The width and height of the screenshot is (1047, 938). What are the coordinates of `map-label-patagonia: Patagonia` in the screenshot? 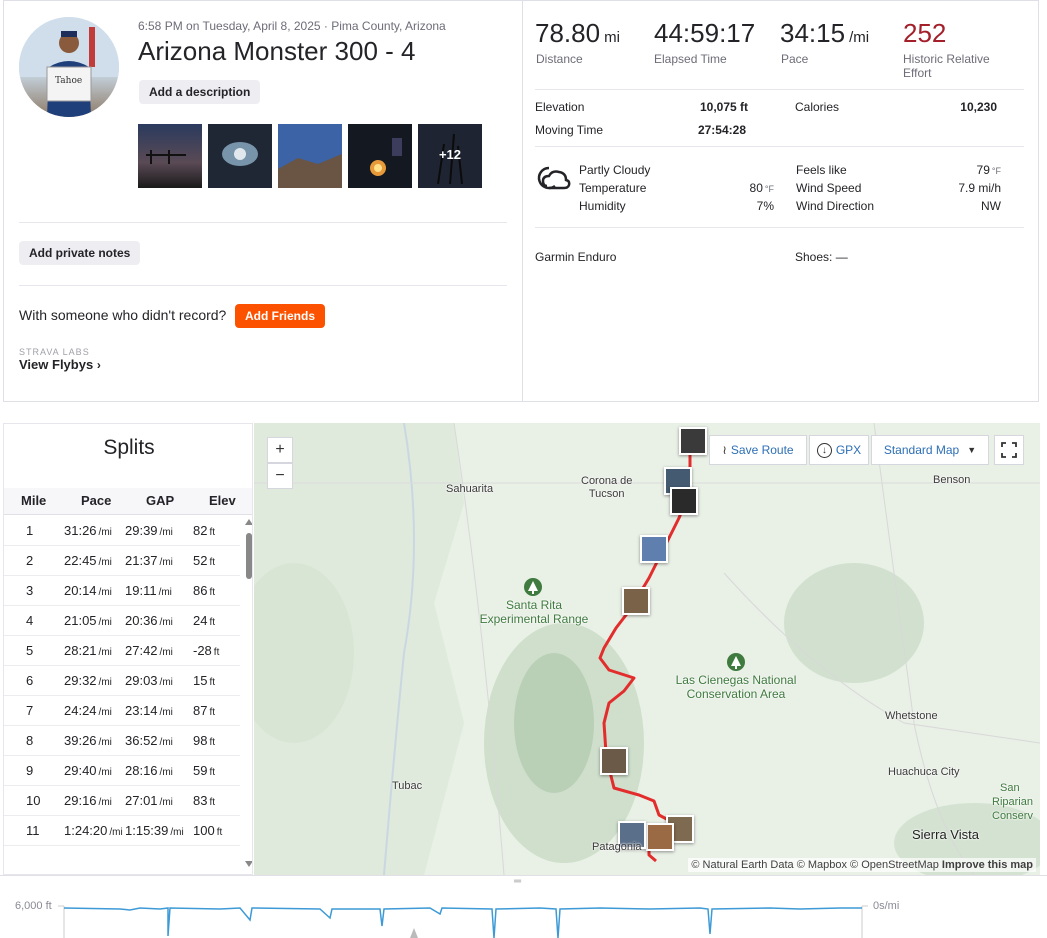 It's located at (617, 847).